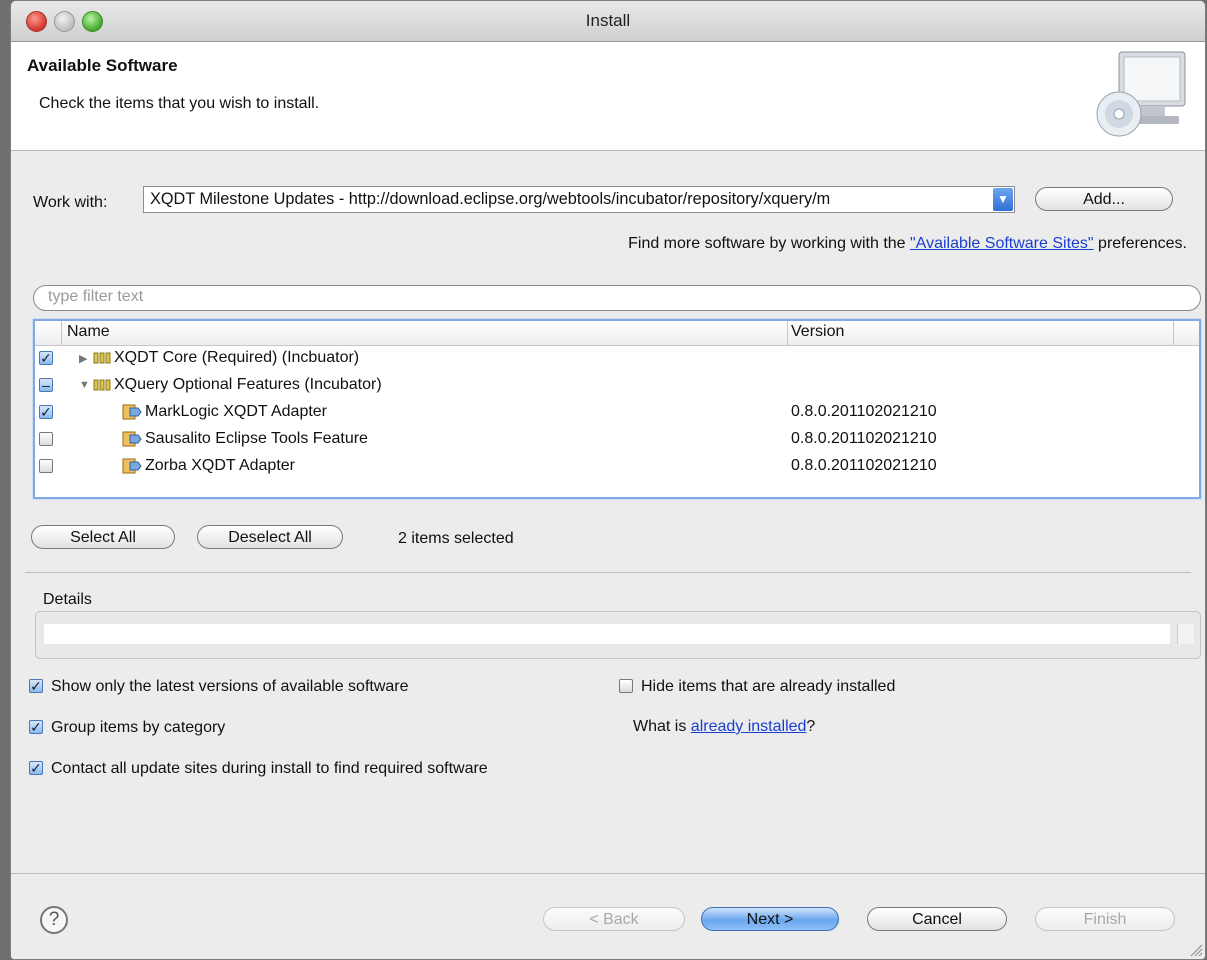 The image size is (1207, 960). Describe the element at coordinates (1002, 243) in the screenshot. I see `available-software-sites-link: "Available Software Sites"` at that location.